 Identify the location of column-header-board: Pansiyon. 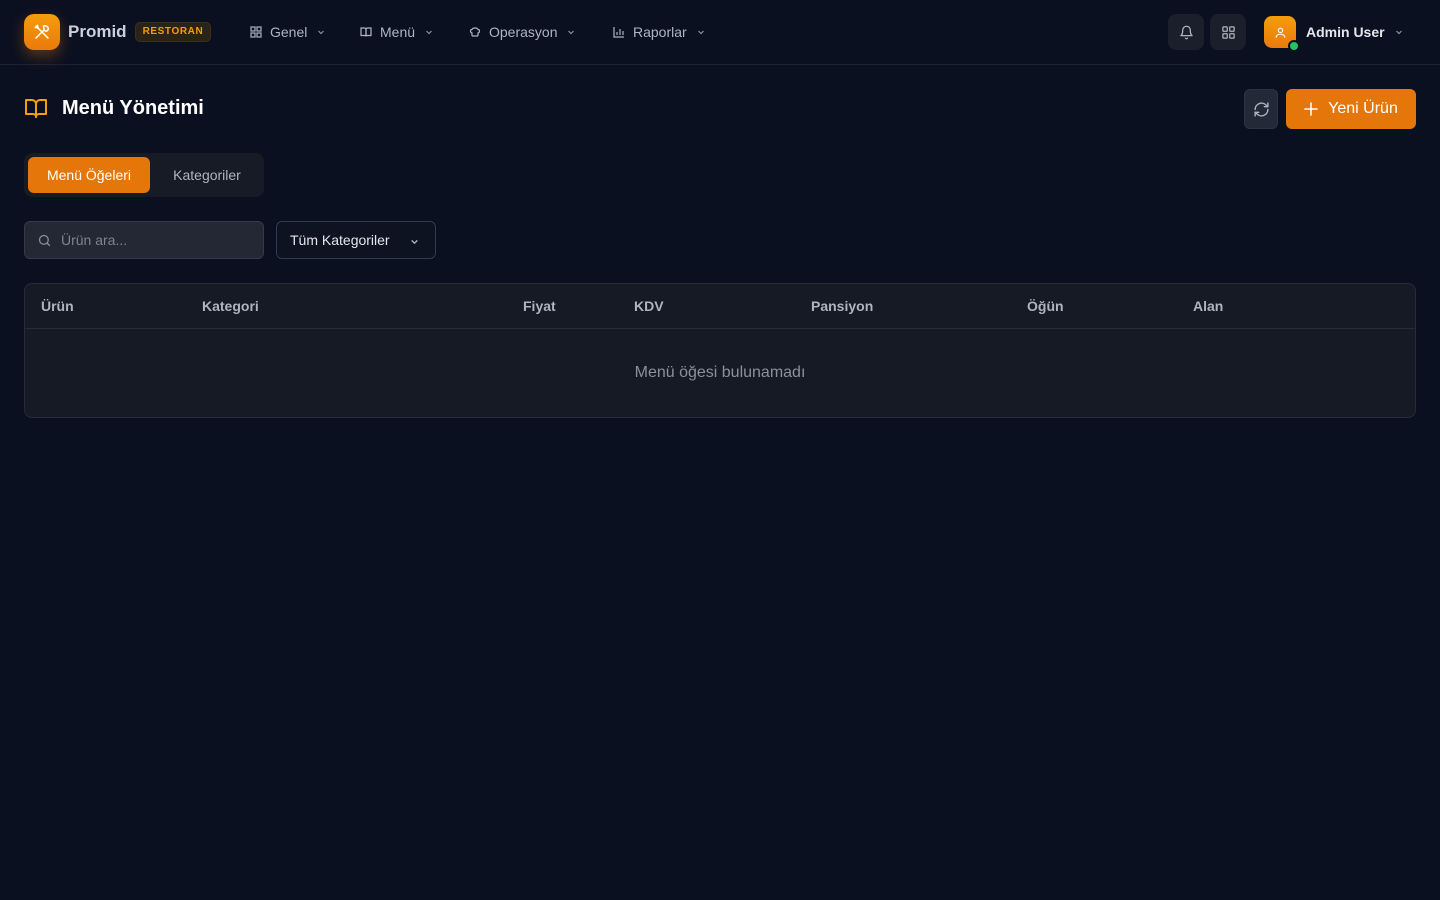
(842, 306).